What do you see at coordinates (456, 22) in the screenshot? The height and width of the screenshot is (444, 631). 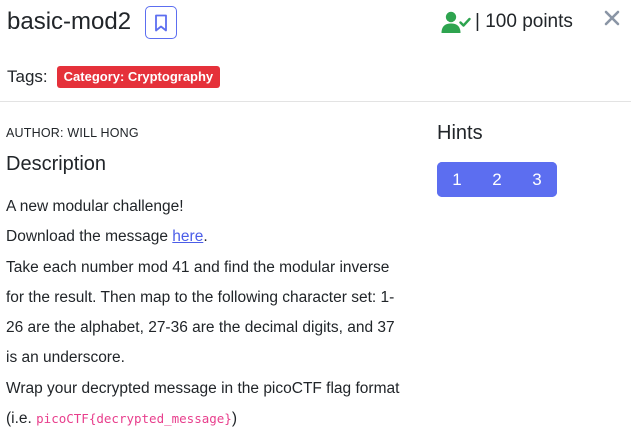 I see `user-check-icon` at bounding box center [456, 22].